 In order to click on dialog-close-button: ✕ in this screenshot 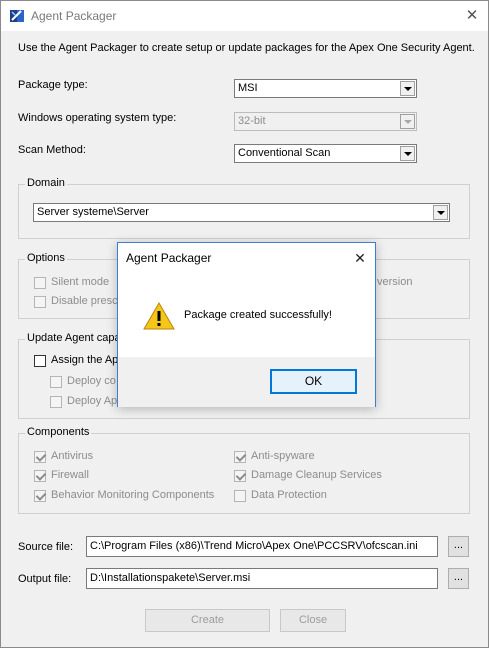, I will do `click(360, 258)`.